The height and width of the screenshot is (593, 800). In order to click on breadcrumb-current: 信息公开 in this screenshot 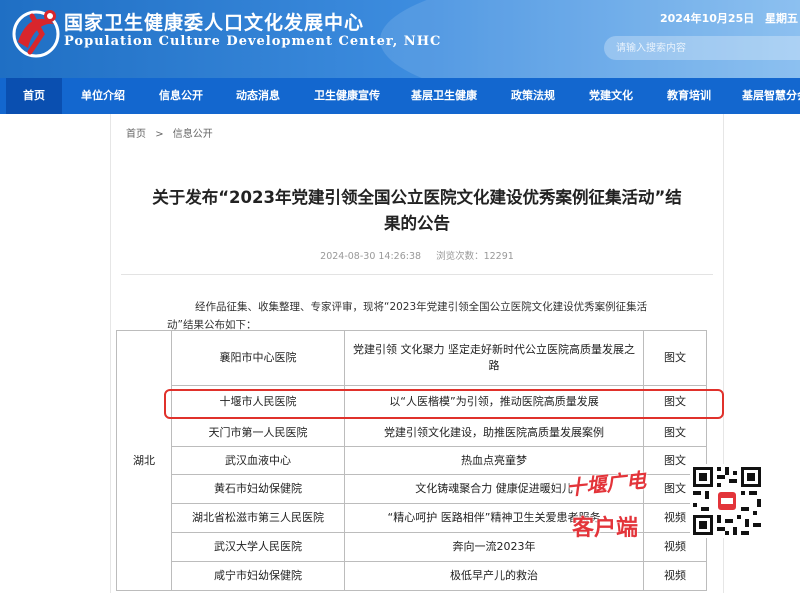, I will do `click(193, 134)`.